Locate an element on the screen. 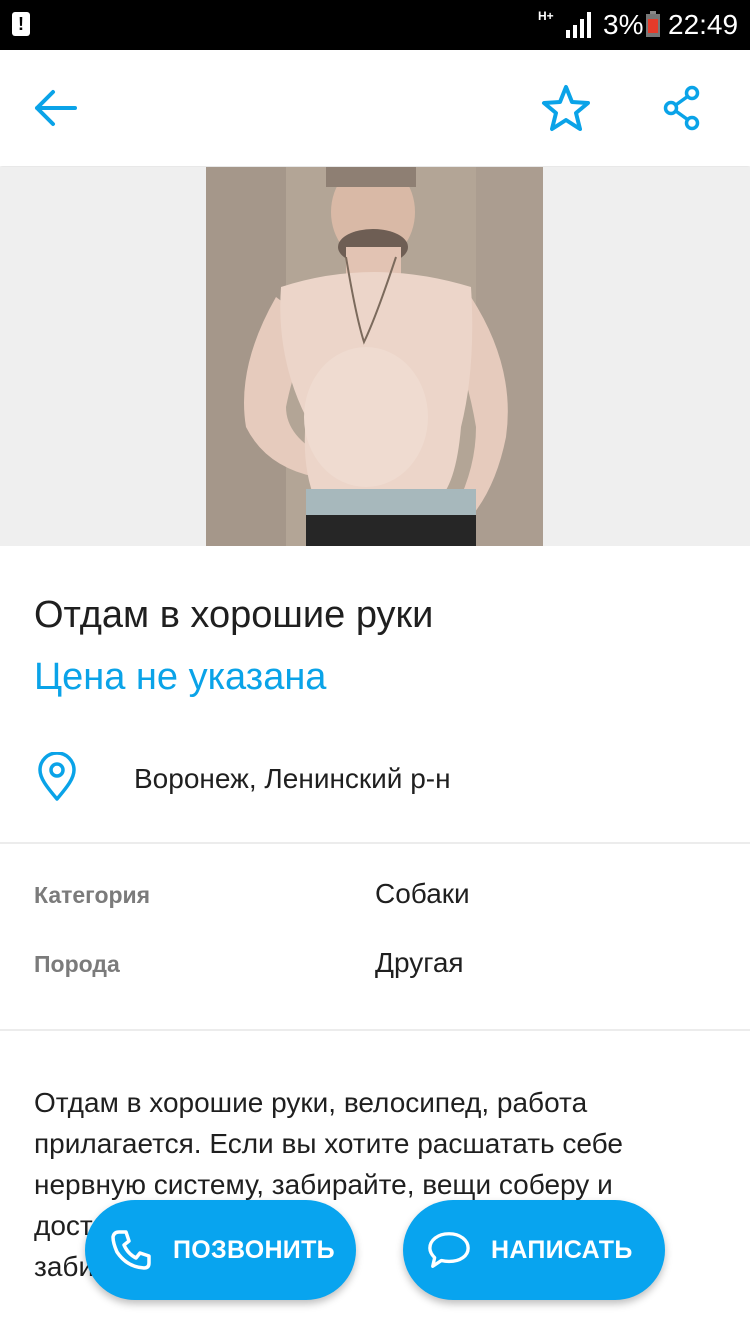  listing-price: Цена не указана is located at coordinates (180, 677).